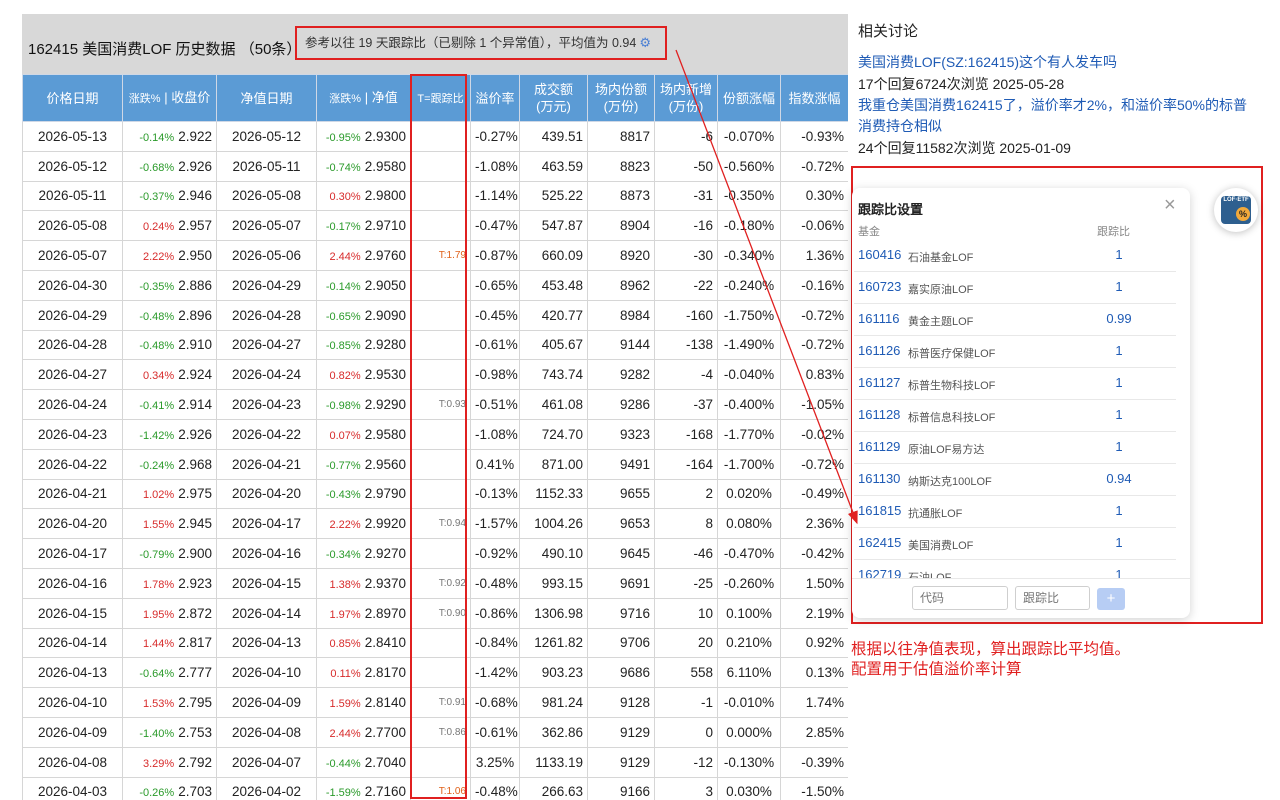 The width and height of the screenshot is (1280, 800). Describe the element at coordinates (553, 643) in the screenshot. I see `trade-amount: 1261.82` at that location.